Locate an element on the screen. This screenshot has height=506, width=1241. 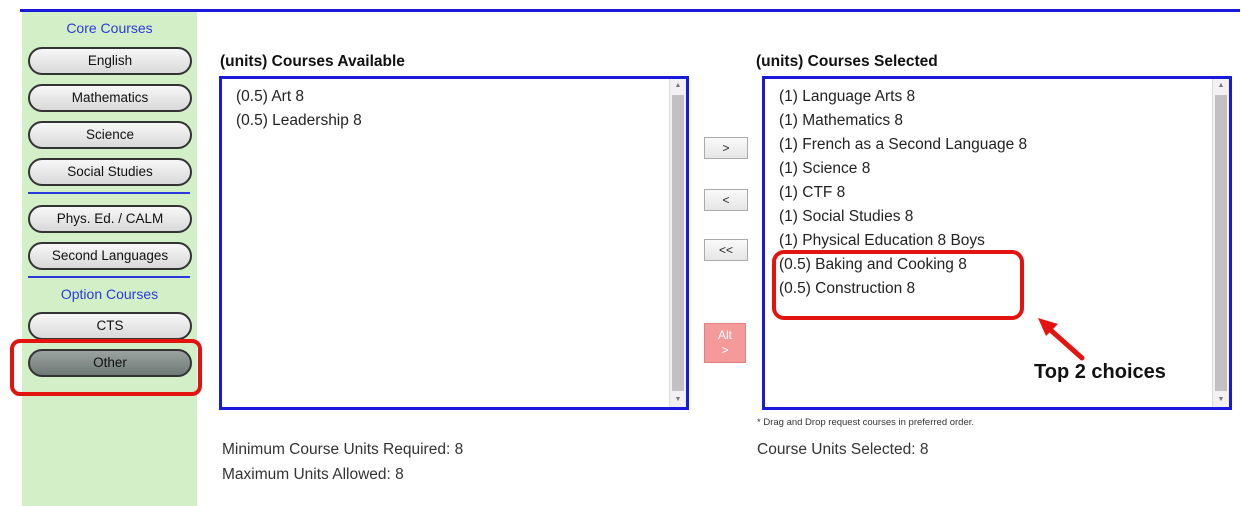
option-courses-heading: Option Courses is located at coordinates (109, 294).